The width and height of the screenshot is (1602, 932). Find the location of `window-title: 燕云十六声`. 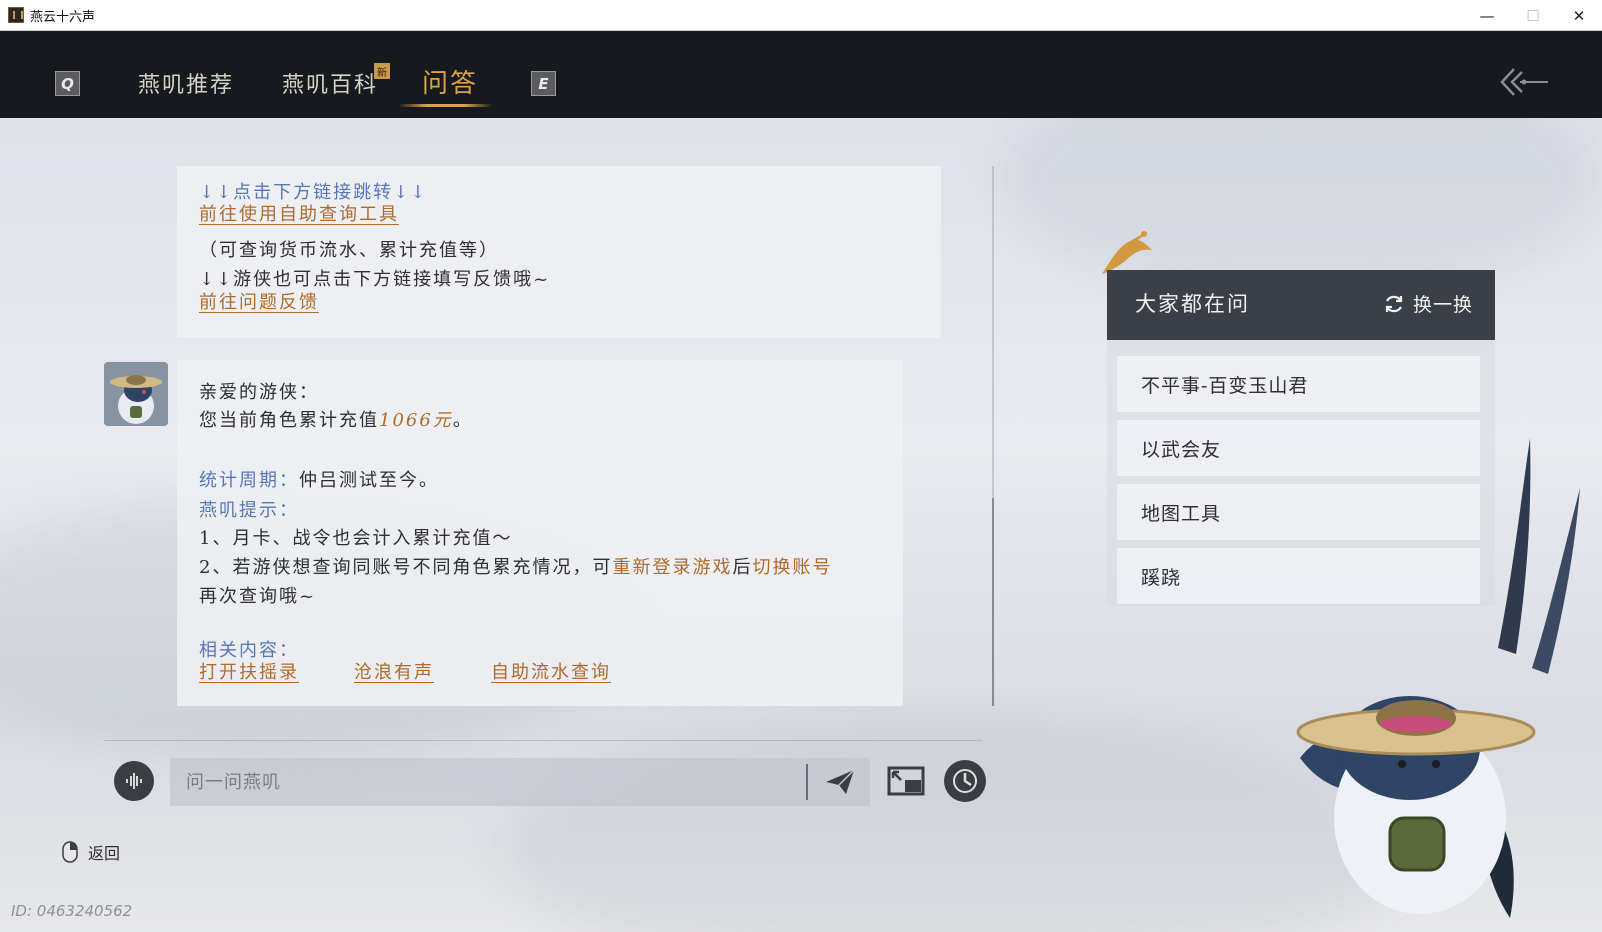

window-title: 燕云十六声 is located at coordinates (63, 17).